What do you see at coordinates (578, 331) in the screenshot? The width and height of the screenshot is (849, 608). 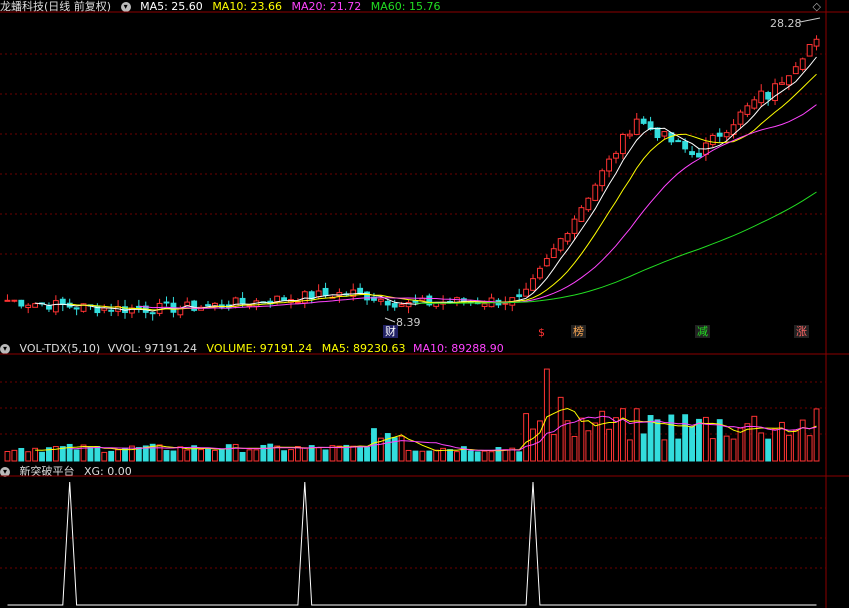 I see `tag-bang: 榜` at bounding box center [578, 331].